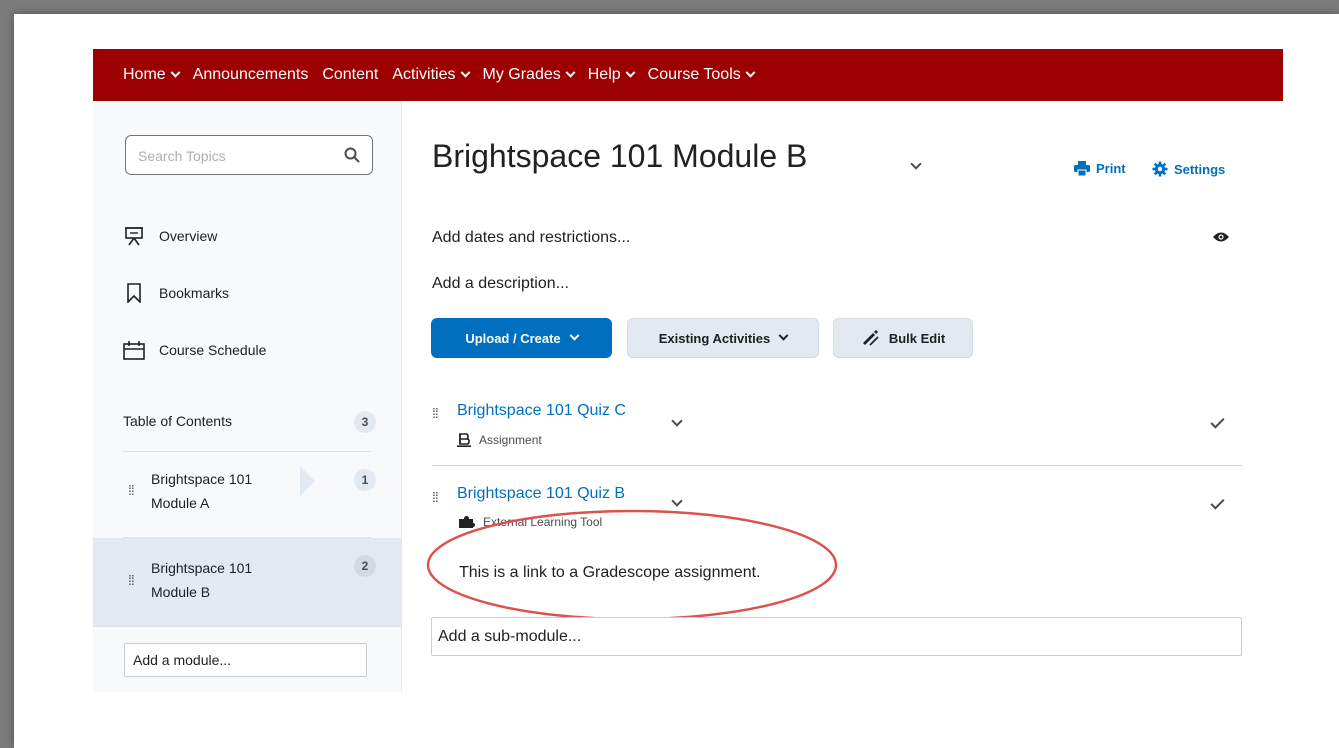 The image size is (1339, 748). I want to click on search-icon, so click(352, 155).